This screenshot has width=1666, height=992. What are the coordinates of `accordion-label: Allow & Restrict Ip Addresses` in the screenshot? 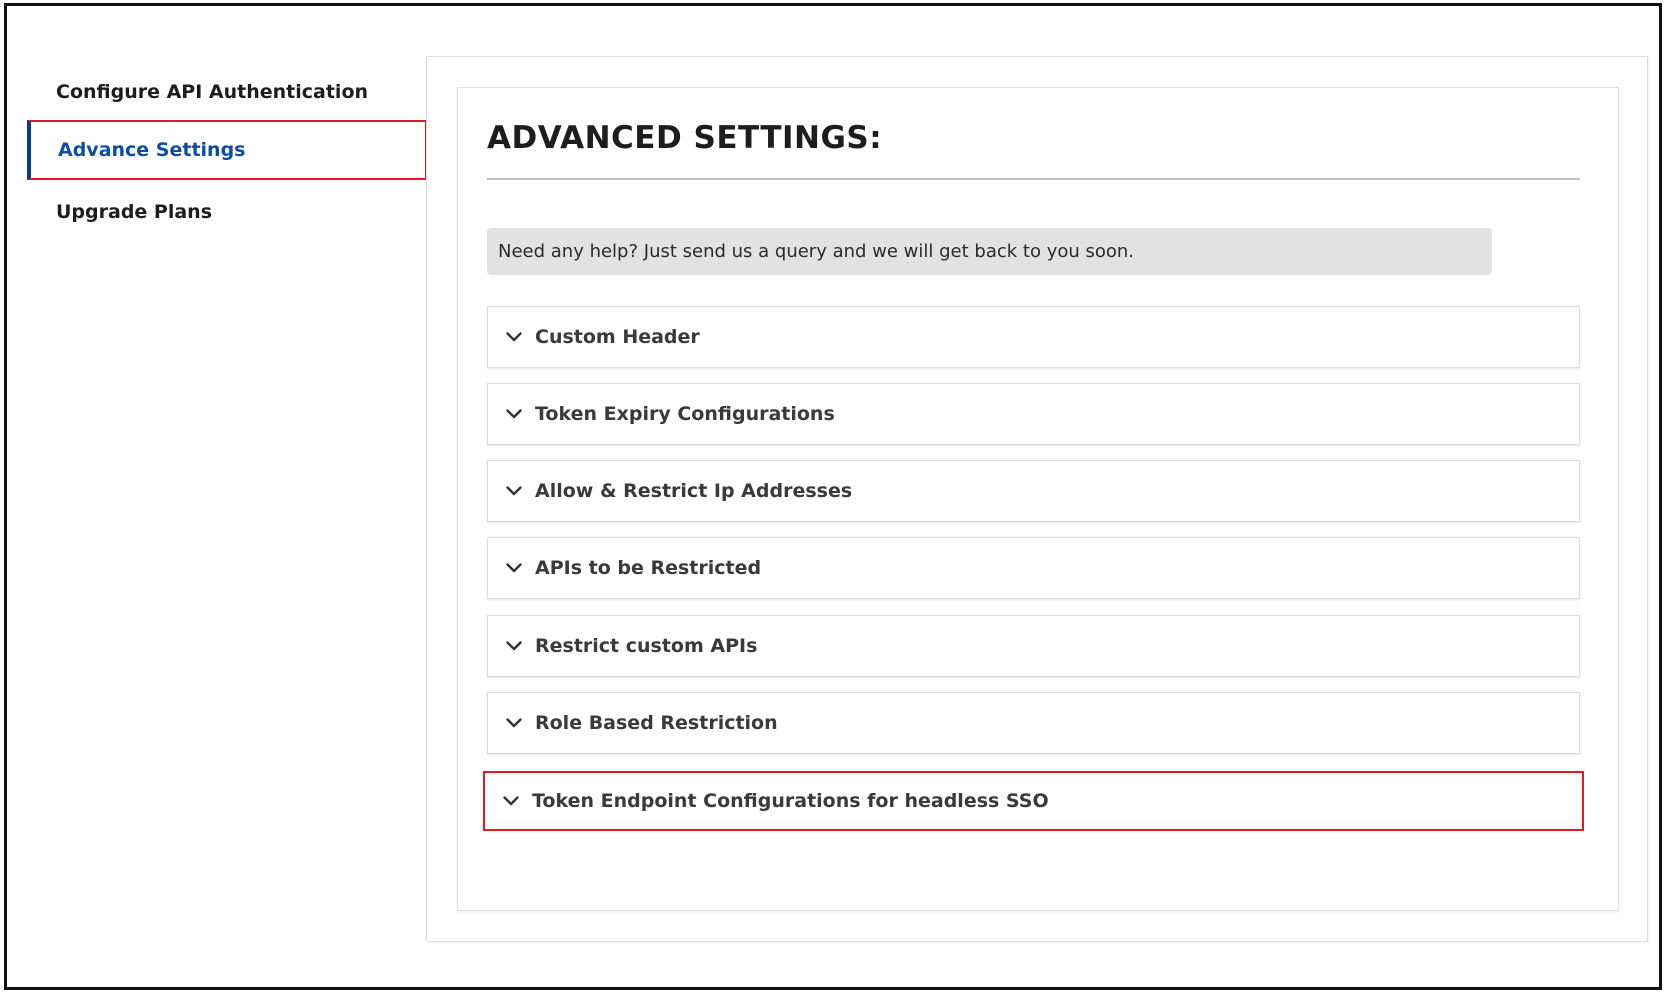 It's located at (694, 491).